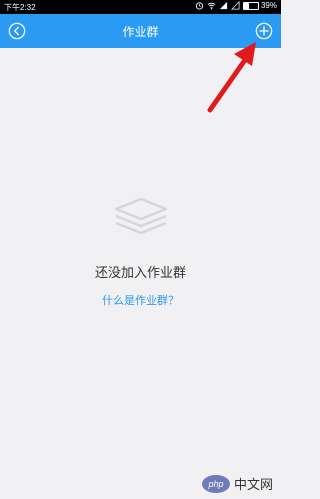  What do you see at coordinates (231, 77) in the screenshot?
I see `annotation-arrow-icon` at bounding box center [231, 77].